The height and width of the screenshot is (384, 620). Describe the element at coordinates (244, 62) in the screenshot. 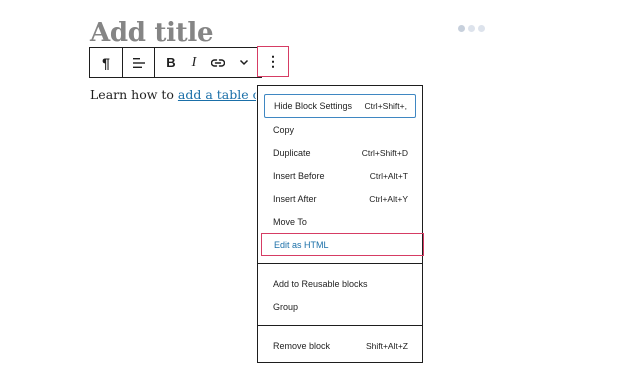

I see `chevron-down-icon` at that location.